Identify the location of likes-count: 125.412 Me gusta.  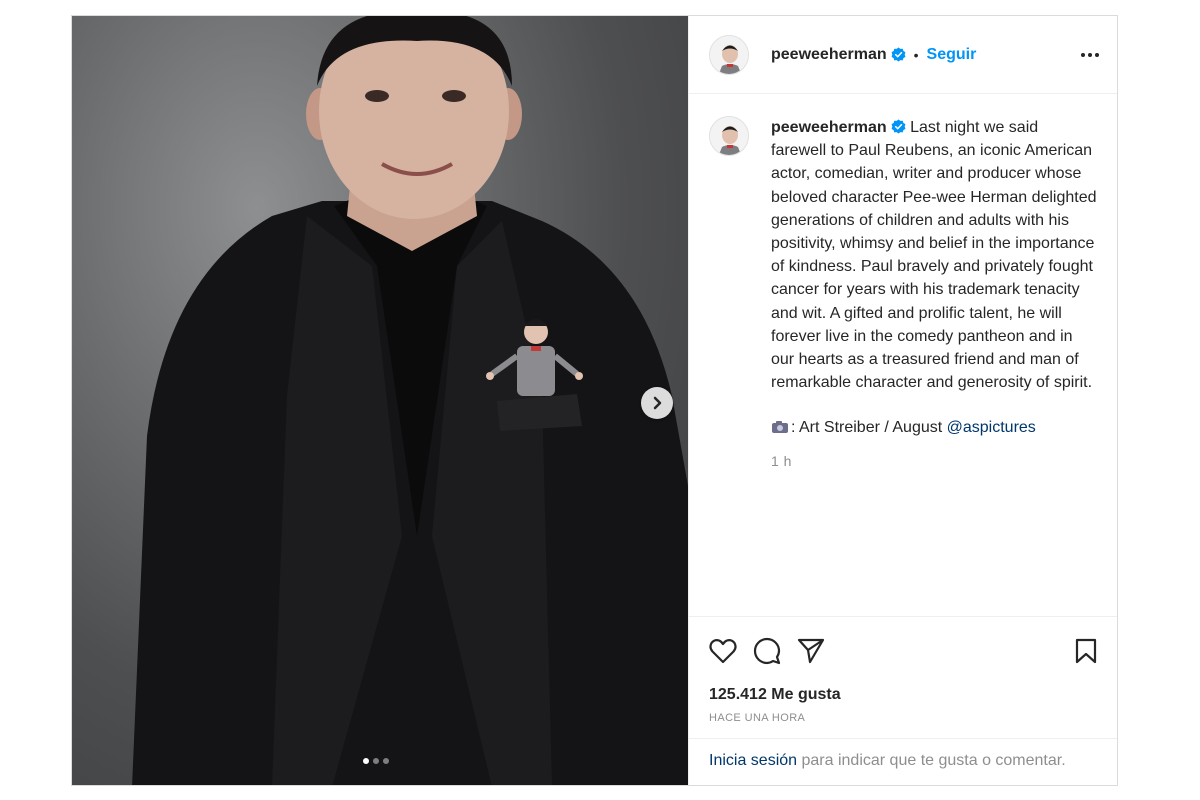
(903, 695).